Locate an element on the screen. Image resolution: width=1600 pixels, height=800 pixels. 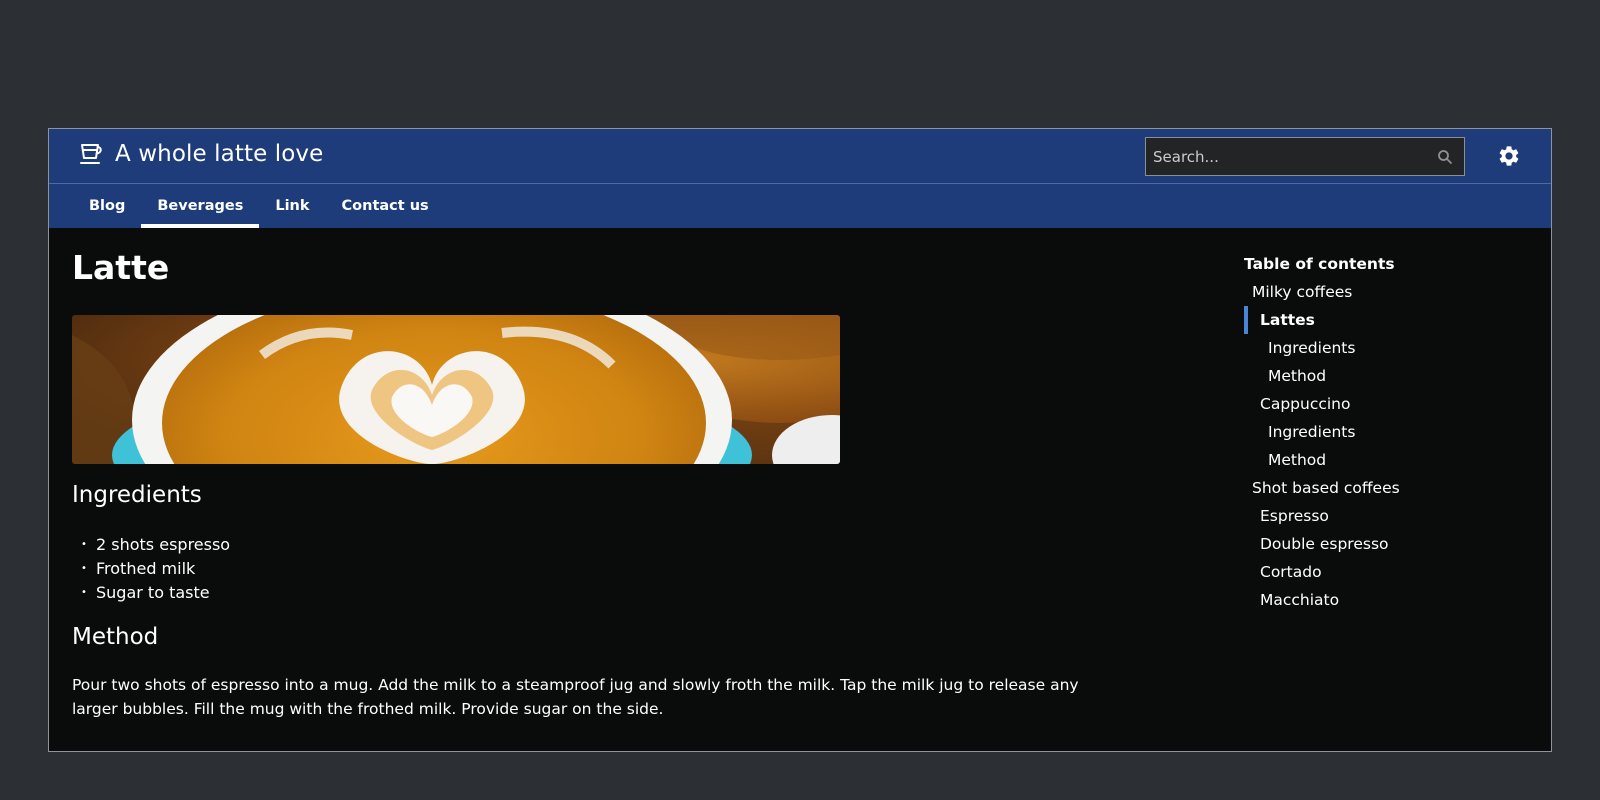
brand: A whole latte love is located at coordinates (201, 154).